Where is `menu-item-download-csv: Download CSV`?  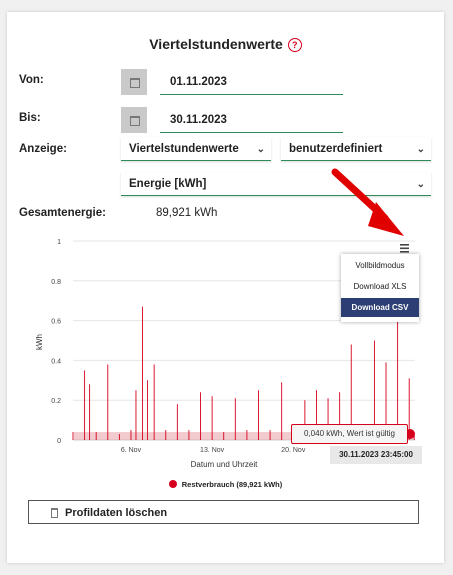
menu-item-download-csv: Download CSV is located at coordinates (380, 307).